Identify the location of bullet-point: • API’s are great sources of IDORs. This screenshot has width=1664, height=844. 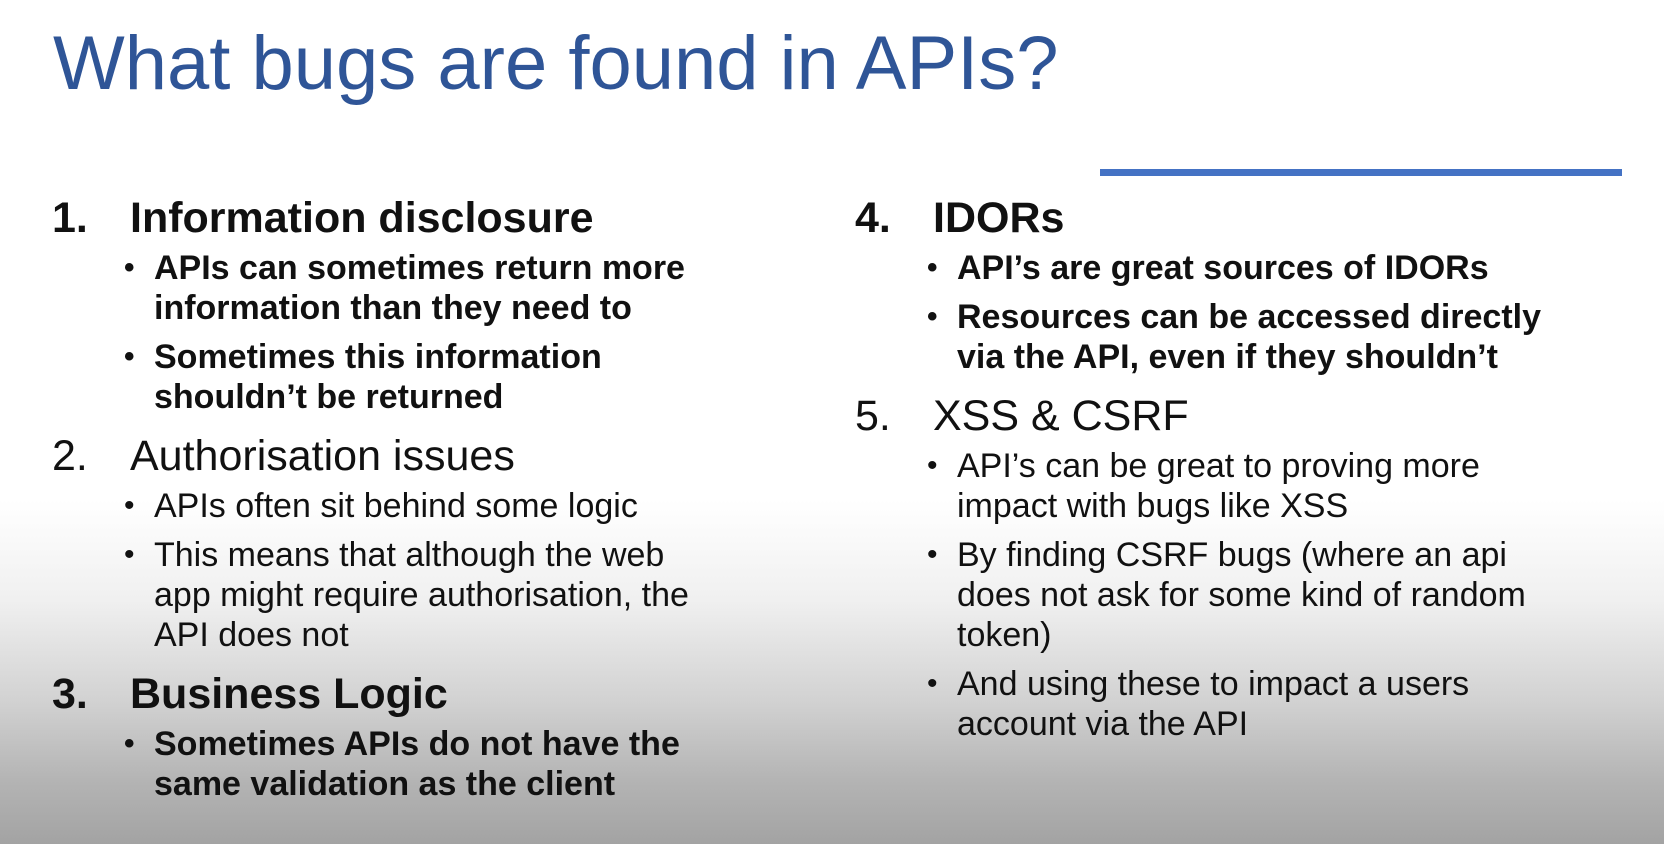
(1281, 268).